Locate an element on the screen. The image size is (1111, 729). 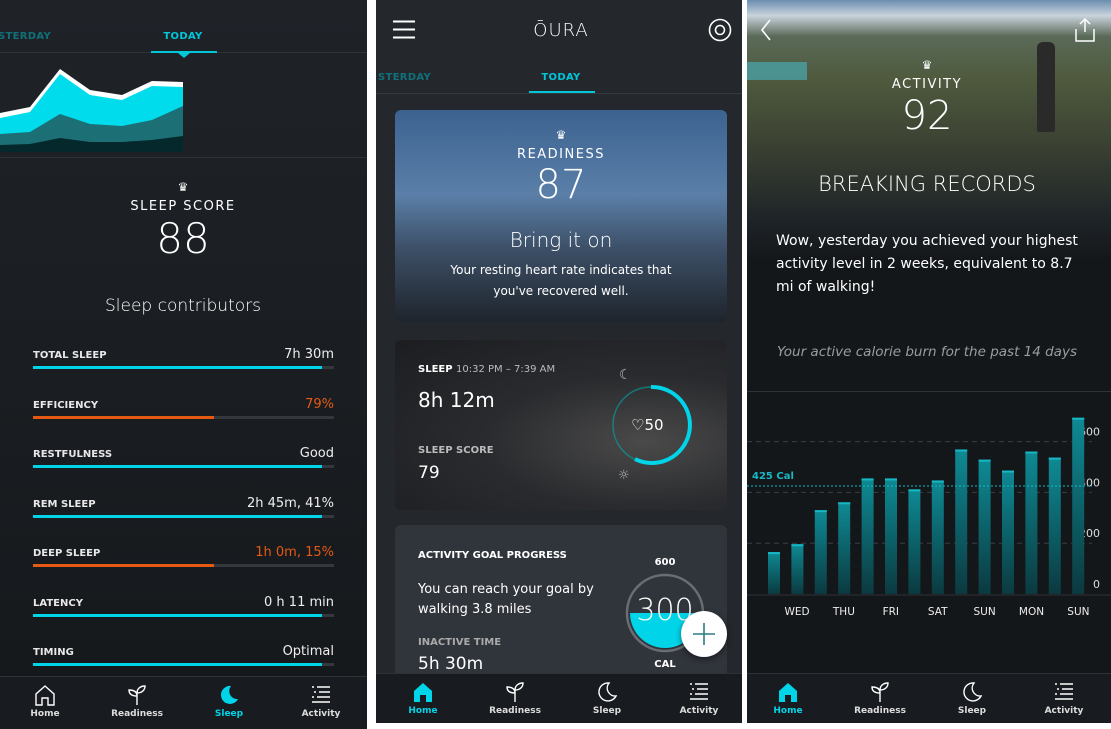
back-chevron-icon is located at coordinates (766, 30).